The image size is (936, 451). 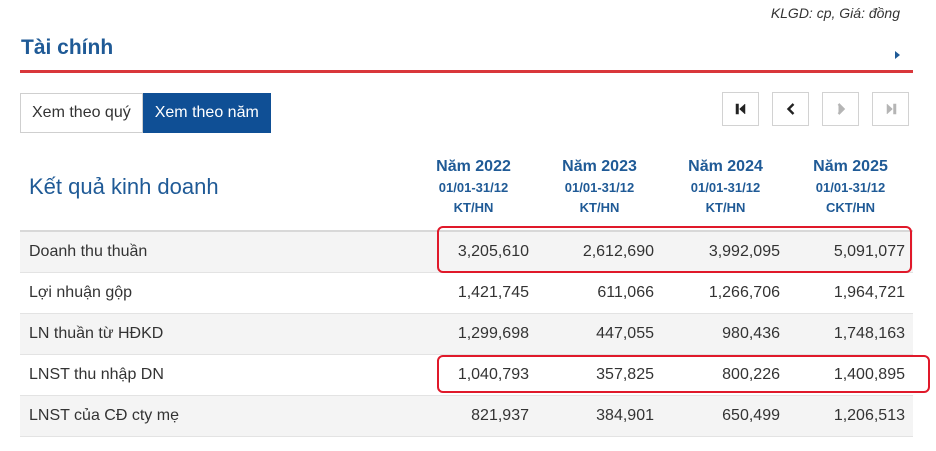 I want to click on next-page-button, so click(x=840, y=109).